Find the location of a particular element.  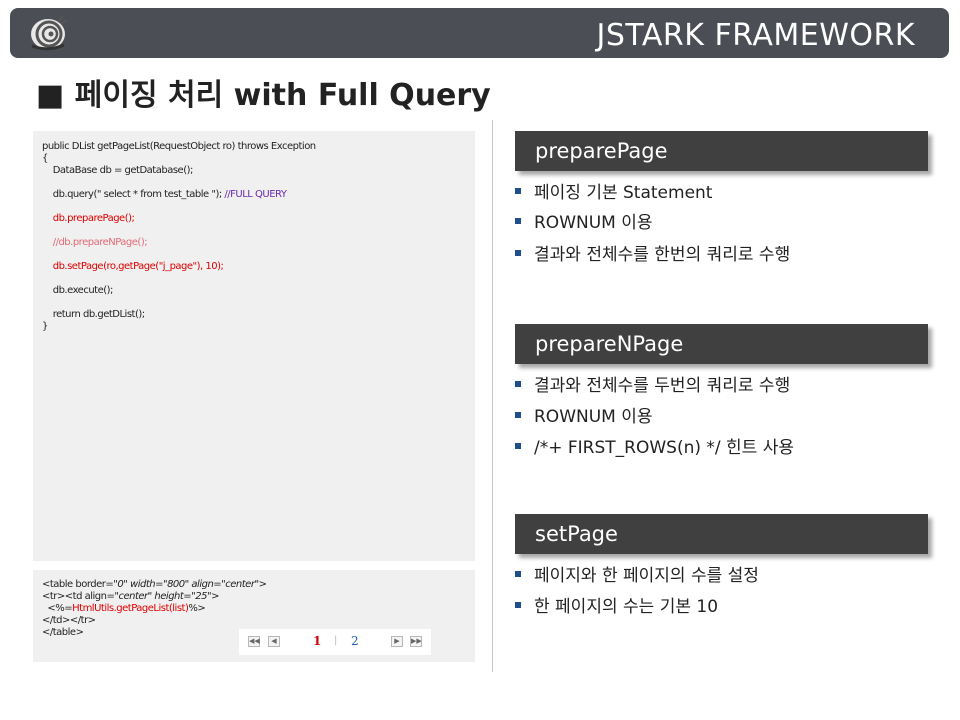

section-header-preparepage: preparePage is located at coordinates (721, 151).